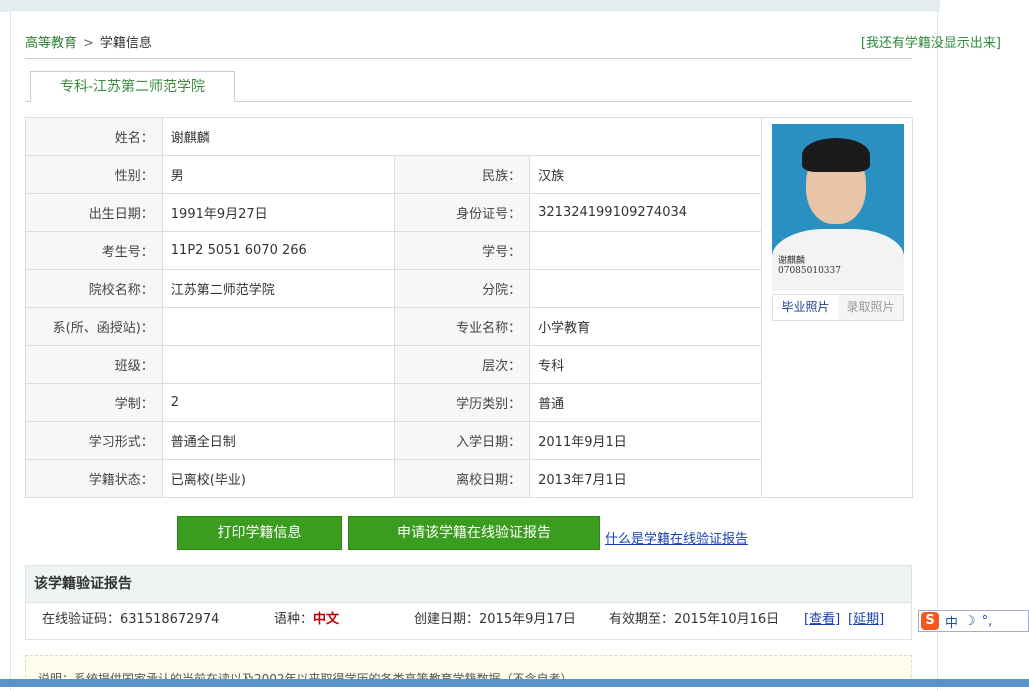 The image size is (1029, 690). Describe the element at coordinates (278, 402) in the screenshot. I see `value: 2` at that location.